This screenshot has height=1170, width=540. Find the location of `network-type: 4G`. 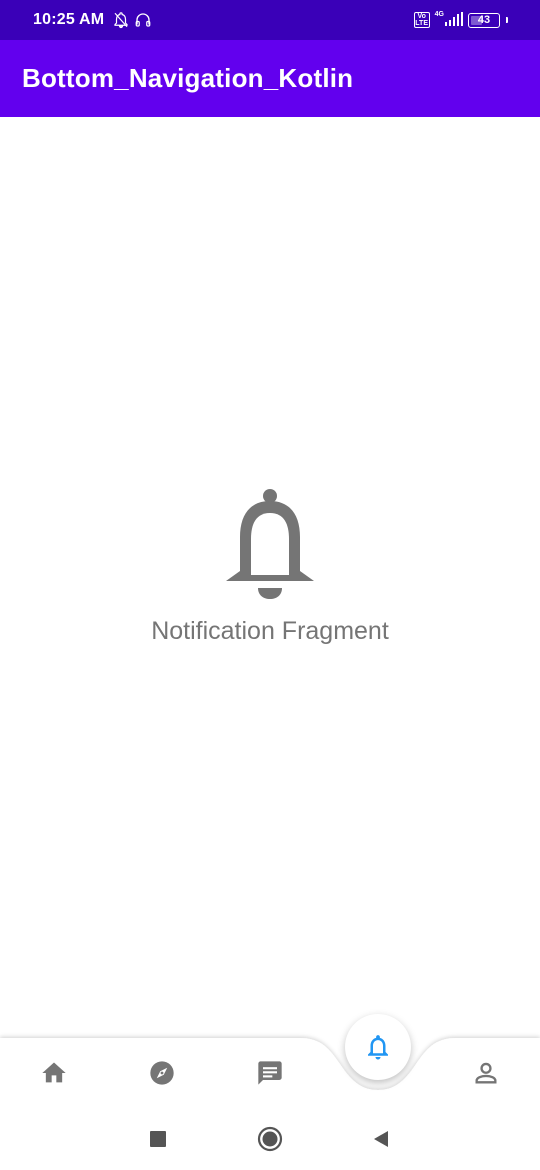

network-type: 4G is located at coordinates (439, 14).